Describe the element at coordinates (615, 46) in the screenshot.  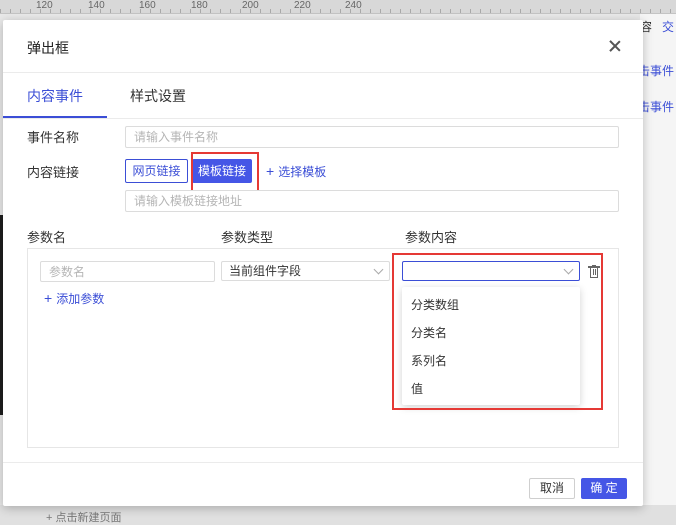
I see `close-icon` at that location.